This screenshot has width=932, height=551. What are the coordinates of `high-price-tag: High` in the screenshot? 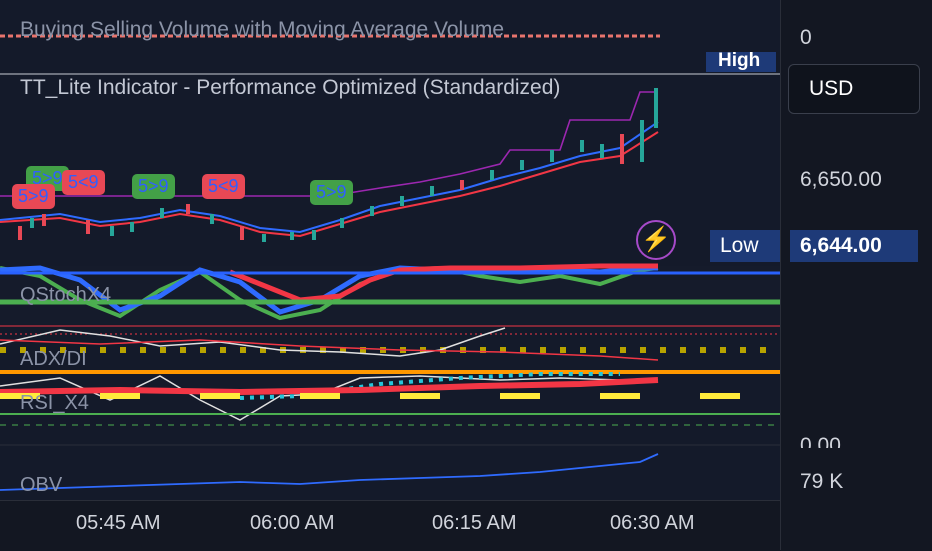 It's located at (741, 62).